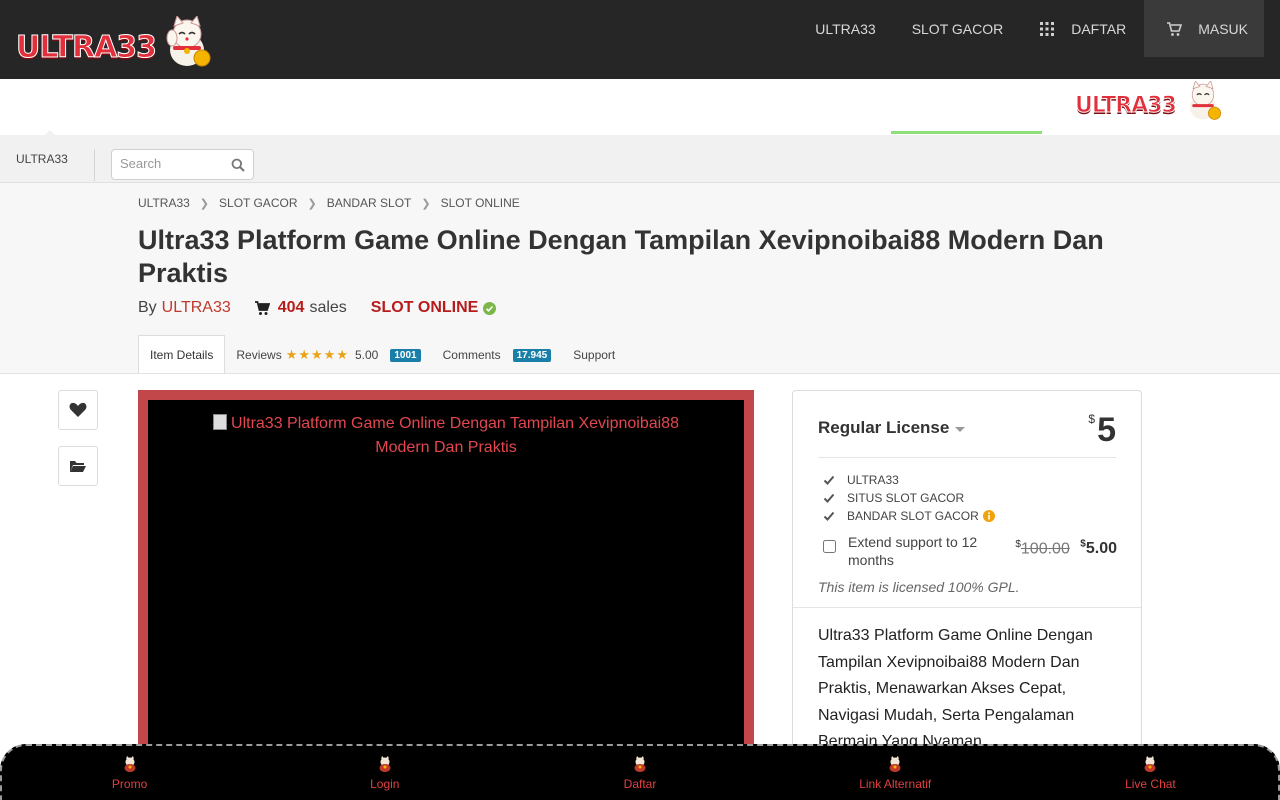 This screenshot has height=800, width=1280. Describe the element at coordinates (884, 427) in the screenshot. I see `license-label: Regular License` at that location.